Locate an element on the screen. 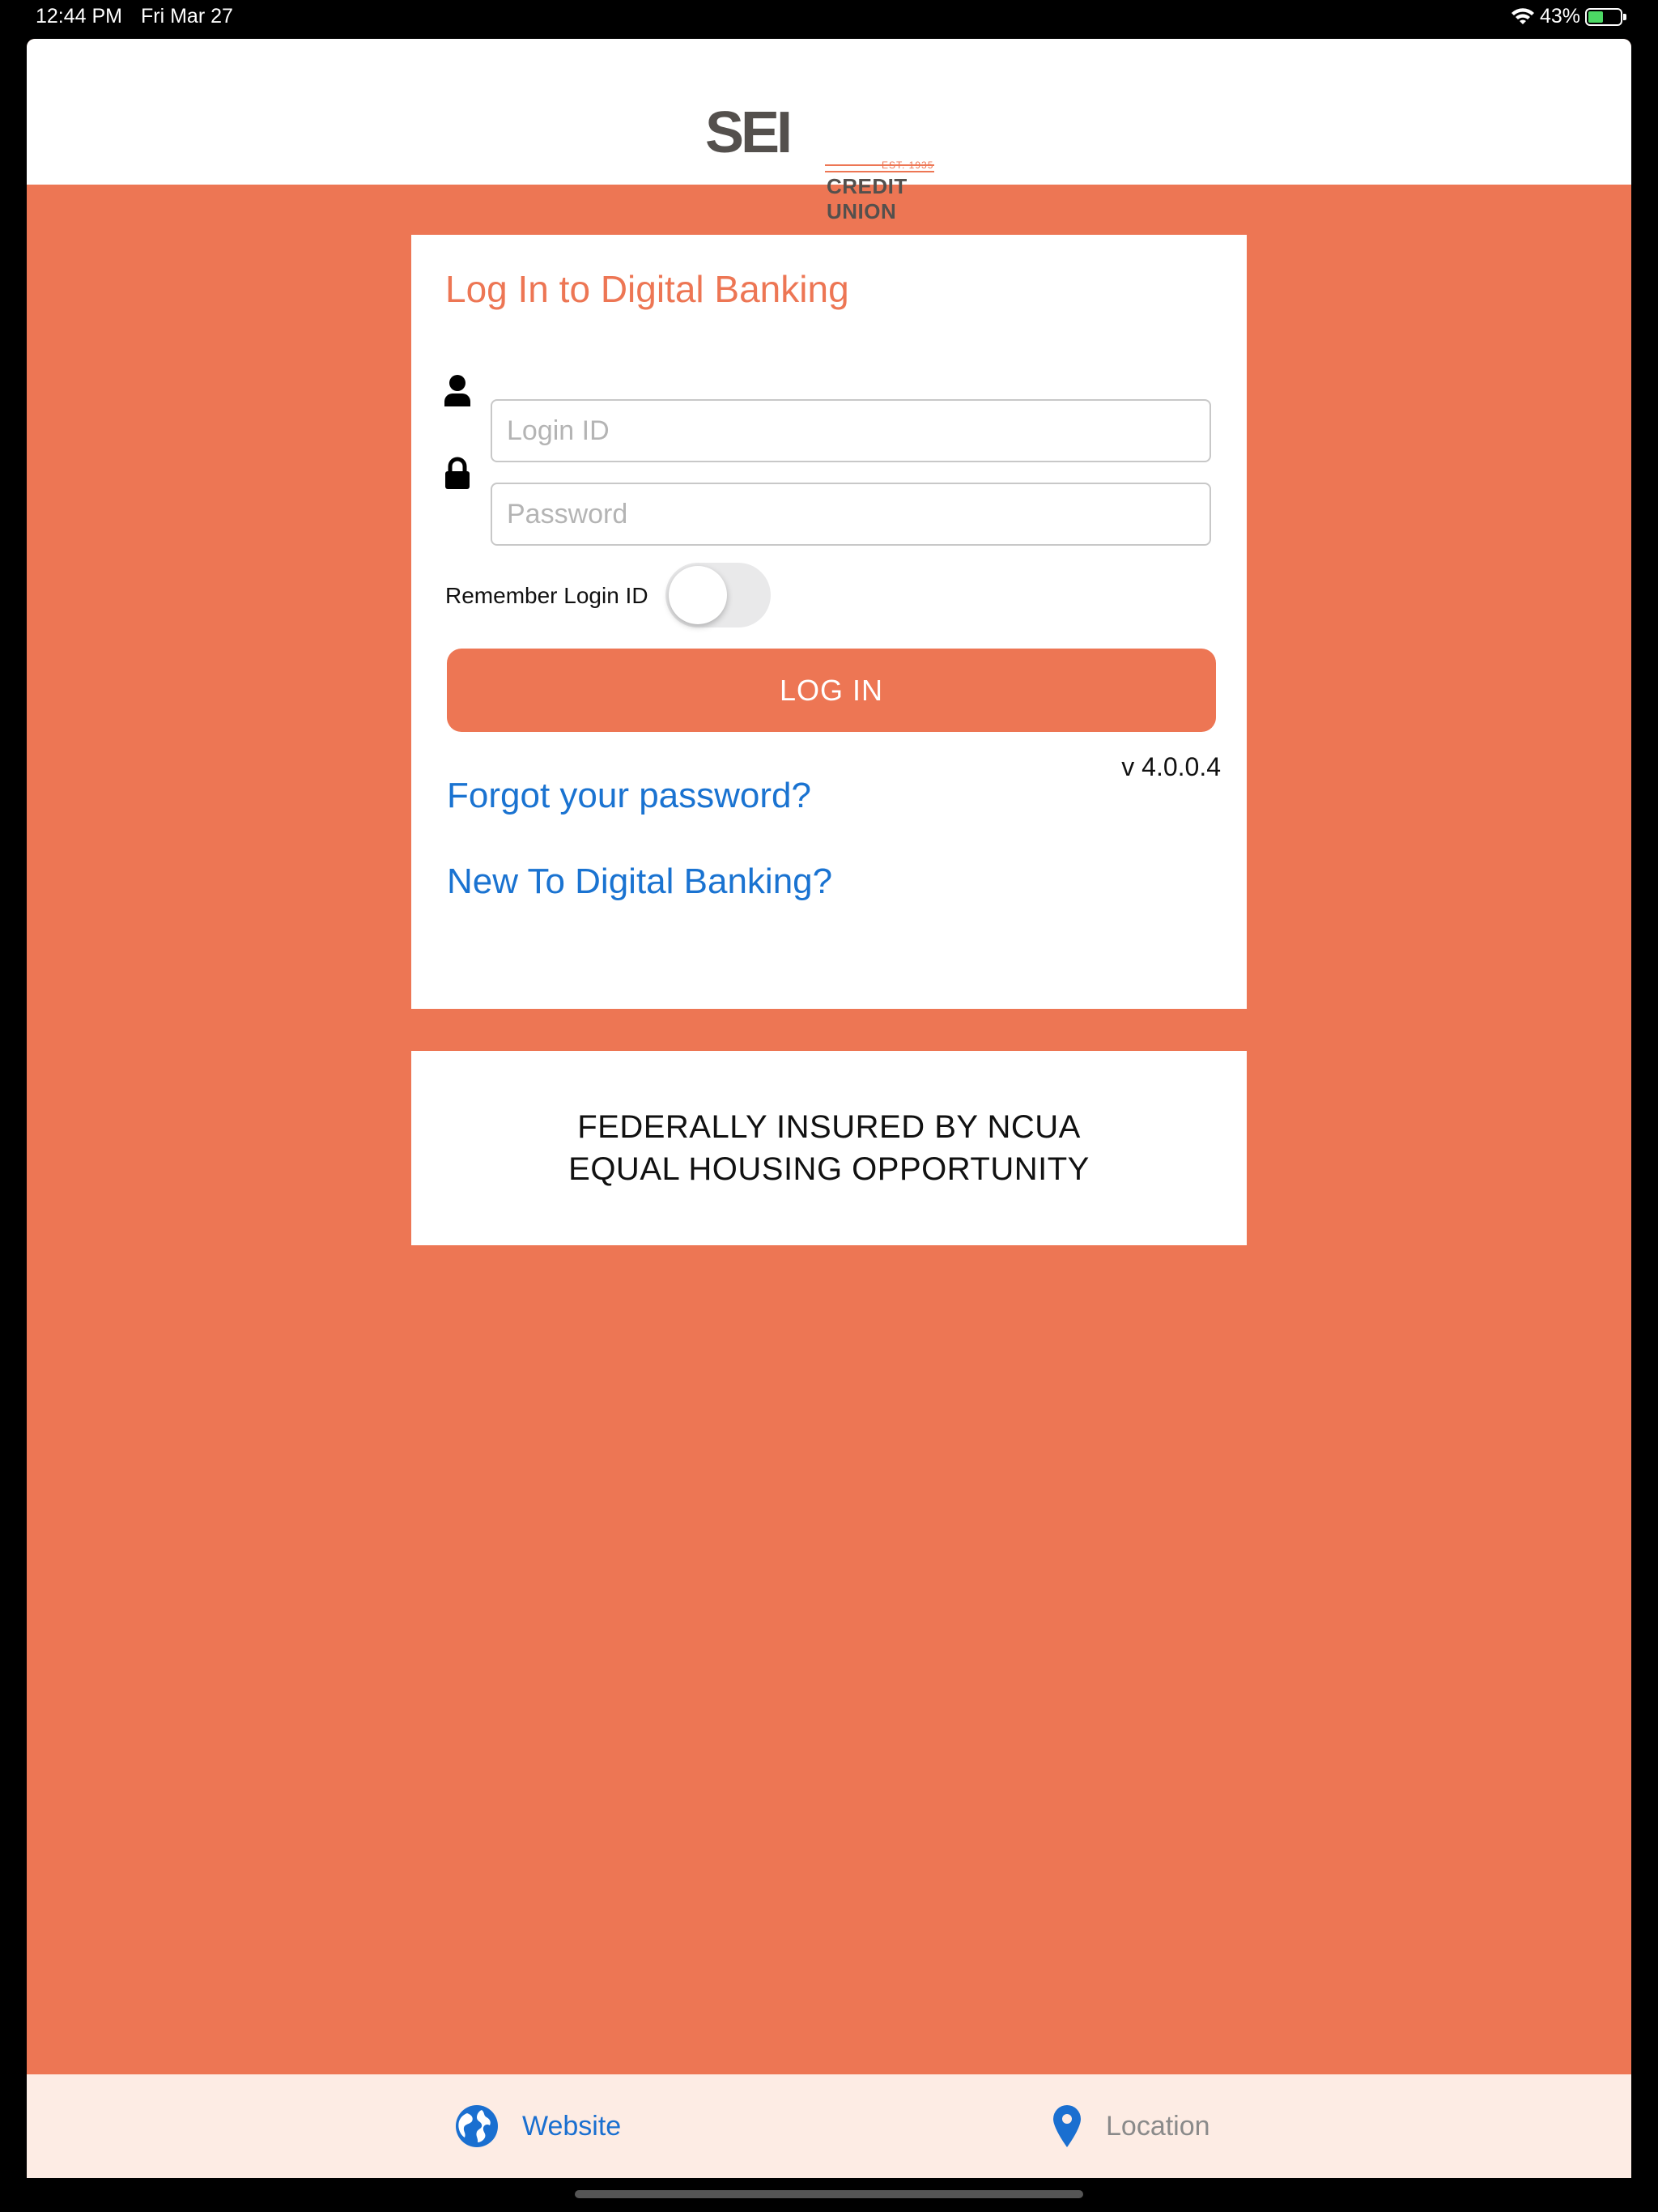 Image resolution: width=1658 pixels, height=2212 pixels. logo-brand: SEI is located at coordinates (749, 133).